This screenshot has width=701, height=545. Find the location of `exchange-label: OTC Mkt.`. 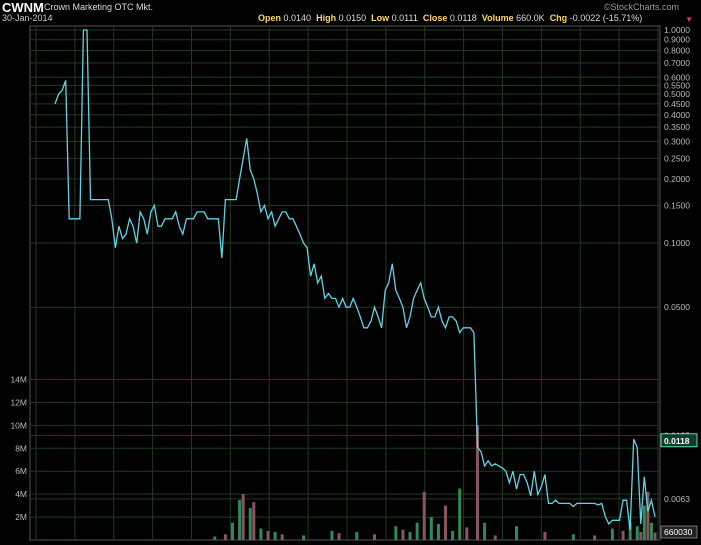

exchange-label: OTC Mkt. is located at coordinates (134, 7).